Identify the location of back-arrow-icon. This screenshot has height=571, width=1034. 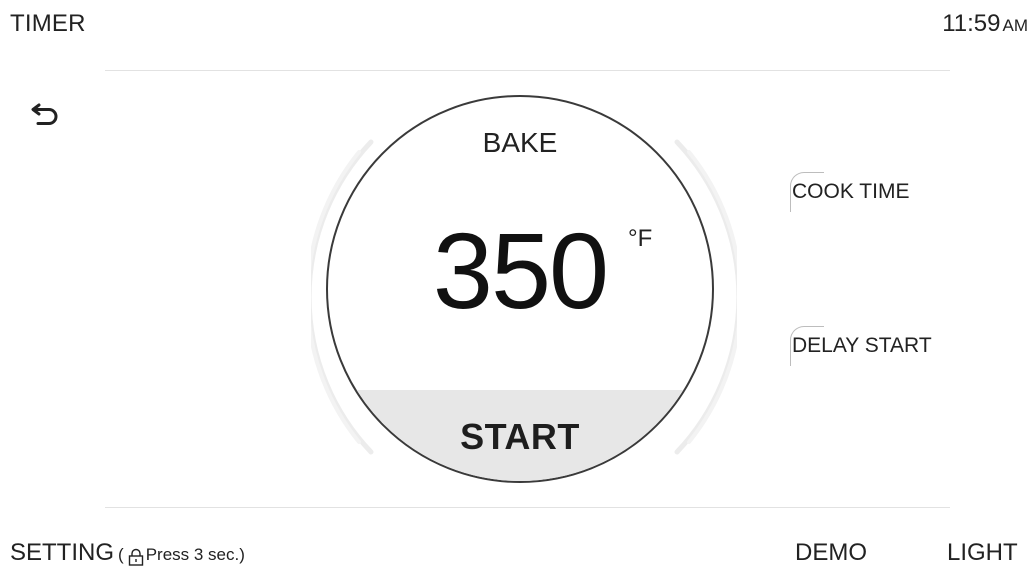
(44, 114).